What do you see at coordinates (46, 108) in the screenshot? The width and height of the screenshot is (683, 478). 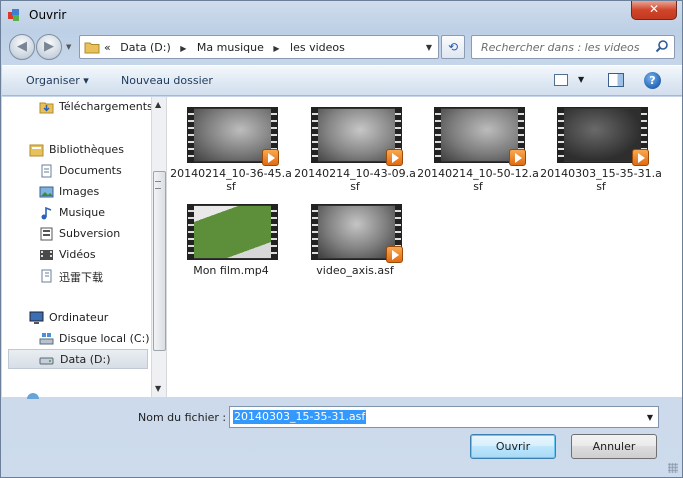 I see `download-folder-icon` at bounding box center [46, 108].